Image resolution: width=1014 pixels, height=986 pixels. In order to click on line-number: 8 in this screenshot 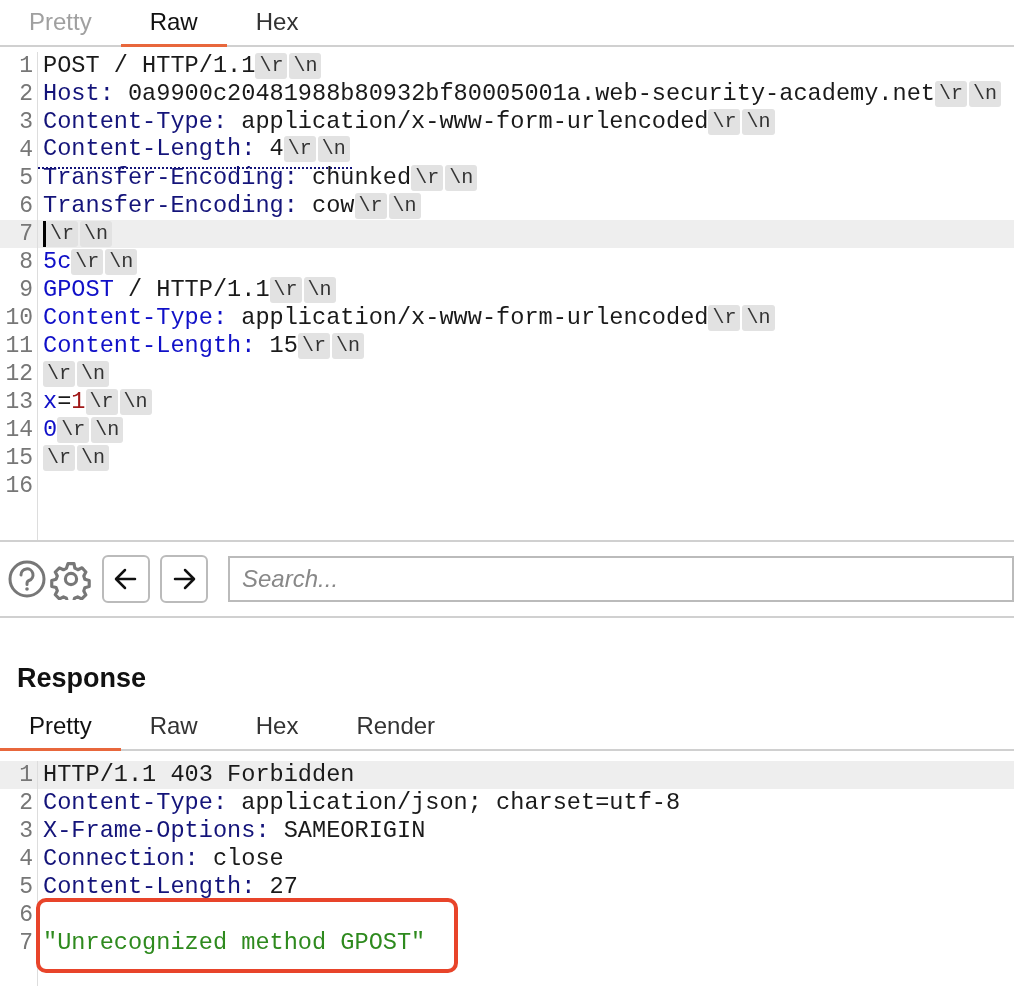, I will do `click(19, 262)`.